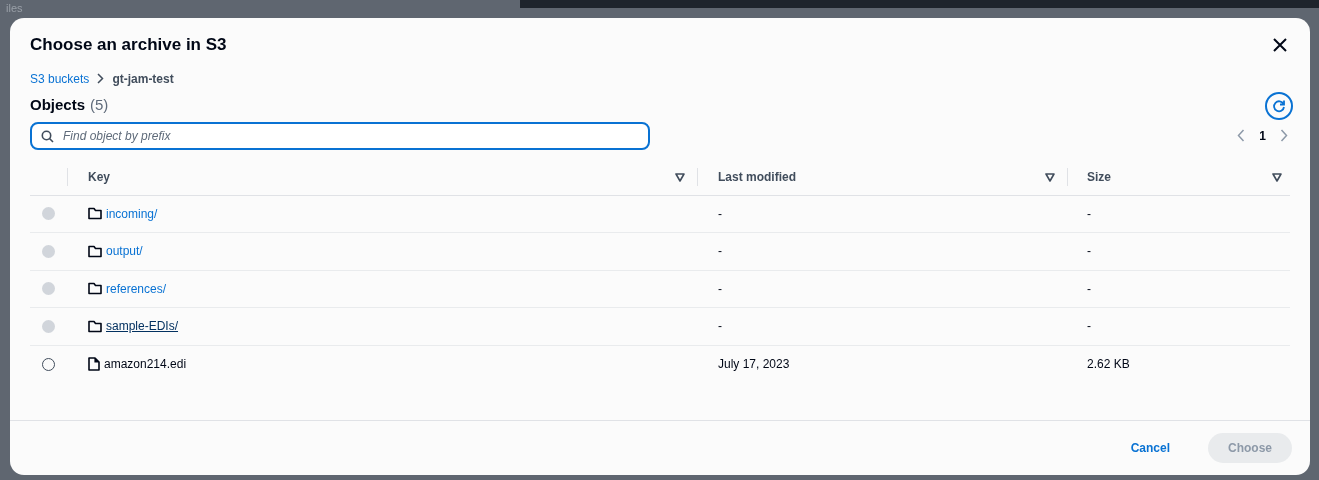  Describe the element at coordinates (1150, 448) in the screenshot. I see `cancel-button: Cancel` at that location.